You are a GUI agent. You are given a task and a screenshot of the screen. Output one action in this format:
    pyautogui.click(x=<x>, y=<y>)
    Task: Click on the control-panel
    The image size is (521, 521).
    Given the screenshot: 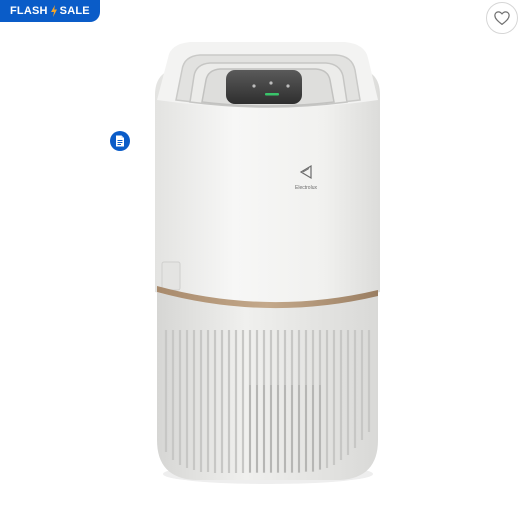 What is the action you would take?
    pyautogui.click(x=264, y=87)
    